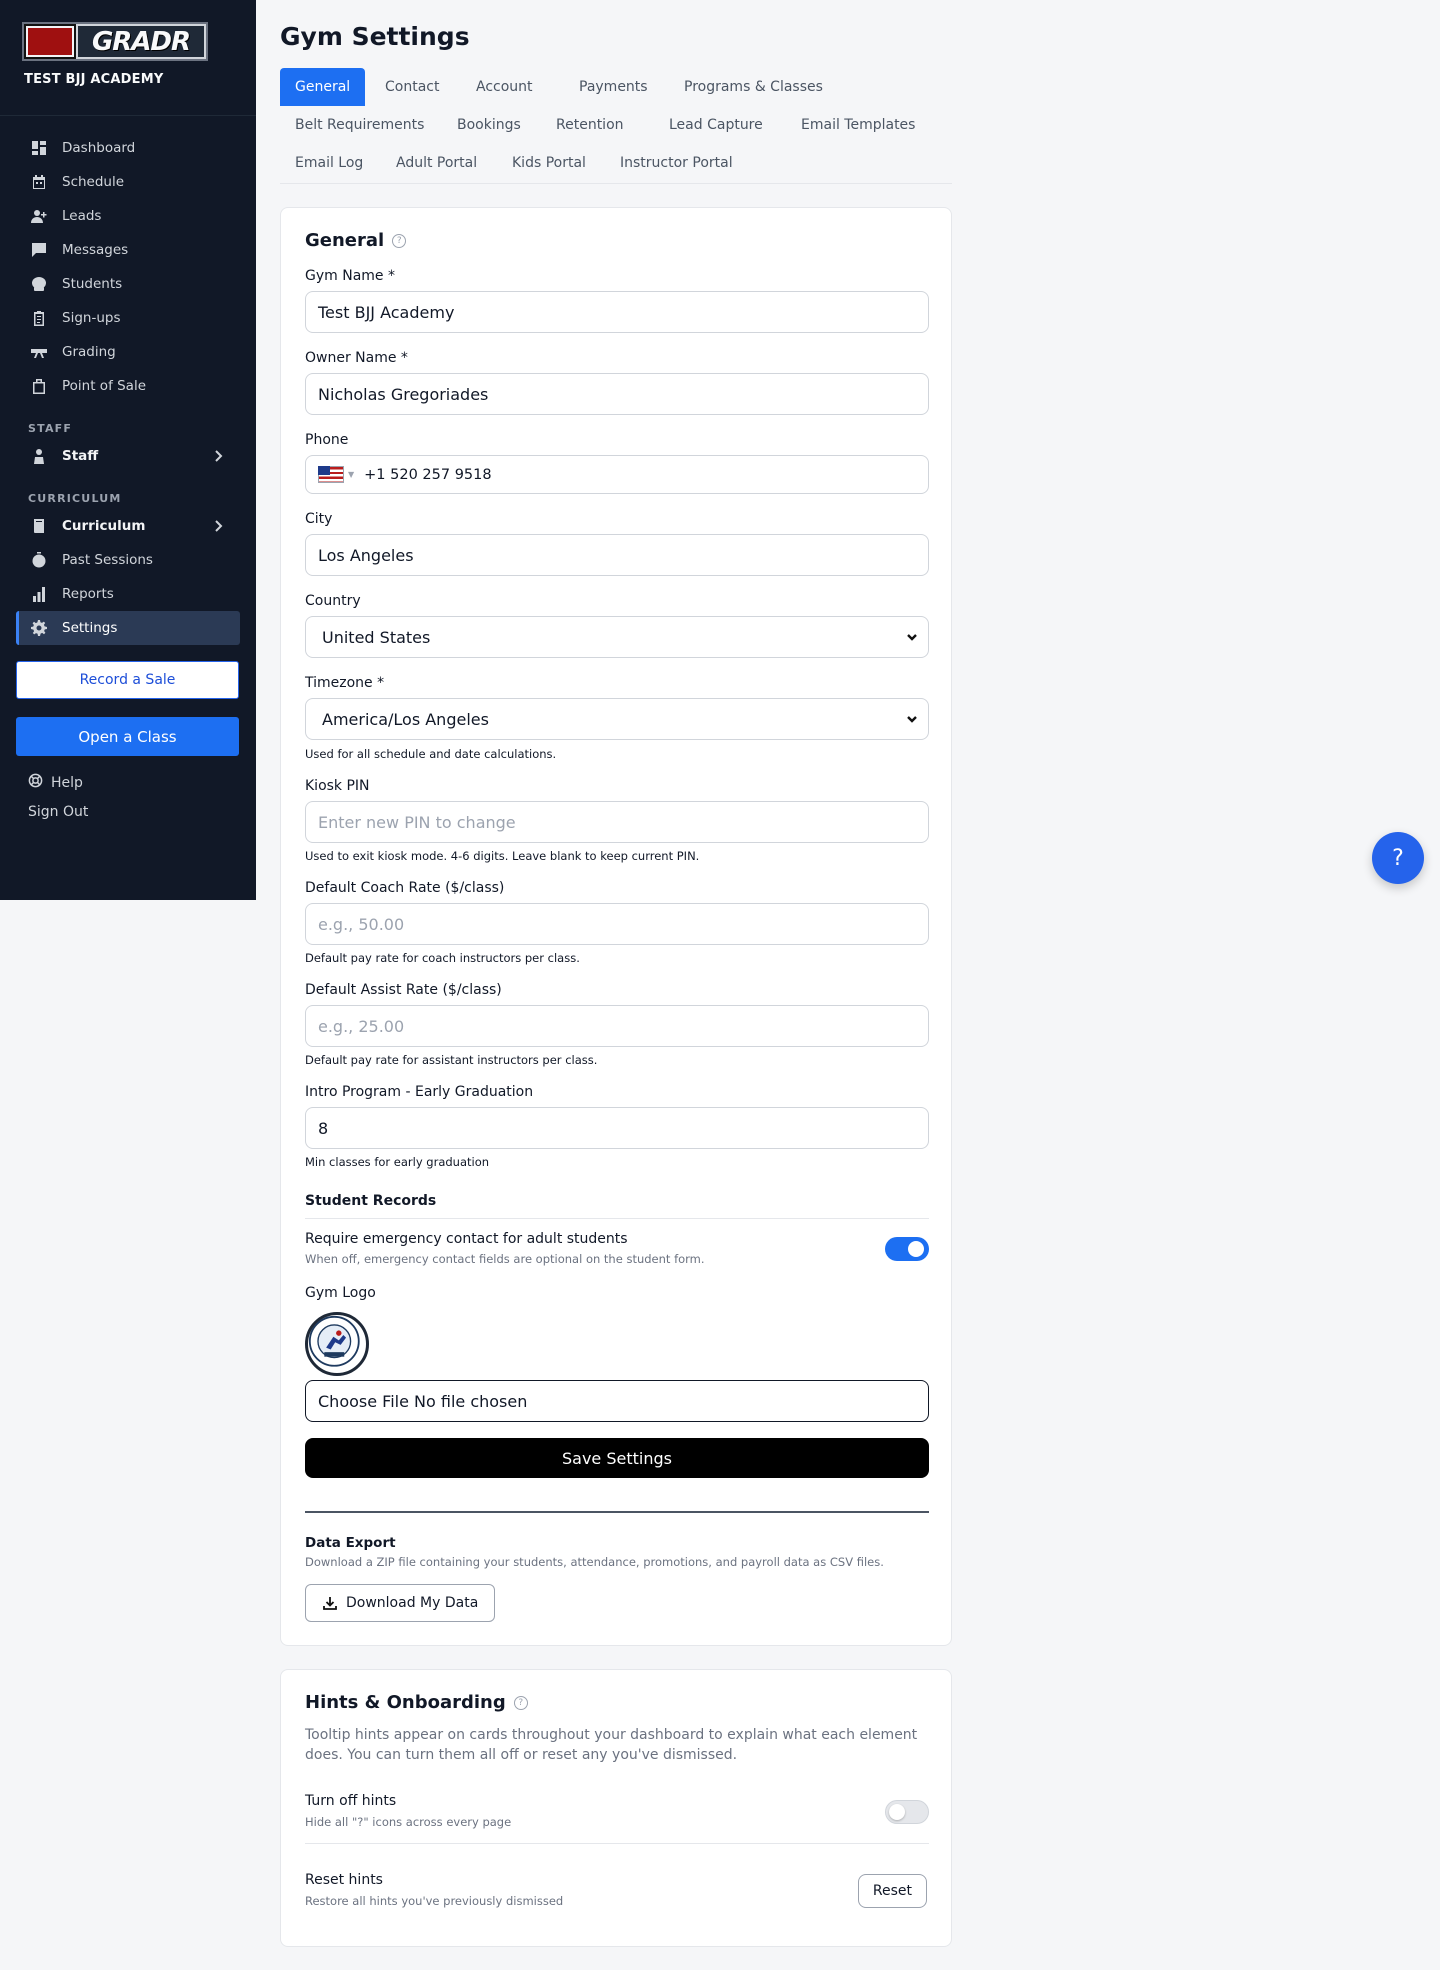  What do you see at coordinates (907, 1249) in the screenshot?
I see `emergency-contact-toggle` at bounding box center [907, 1249].